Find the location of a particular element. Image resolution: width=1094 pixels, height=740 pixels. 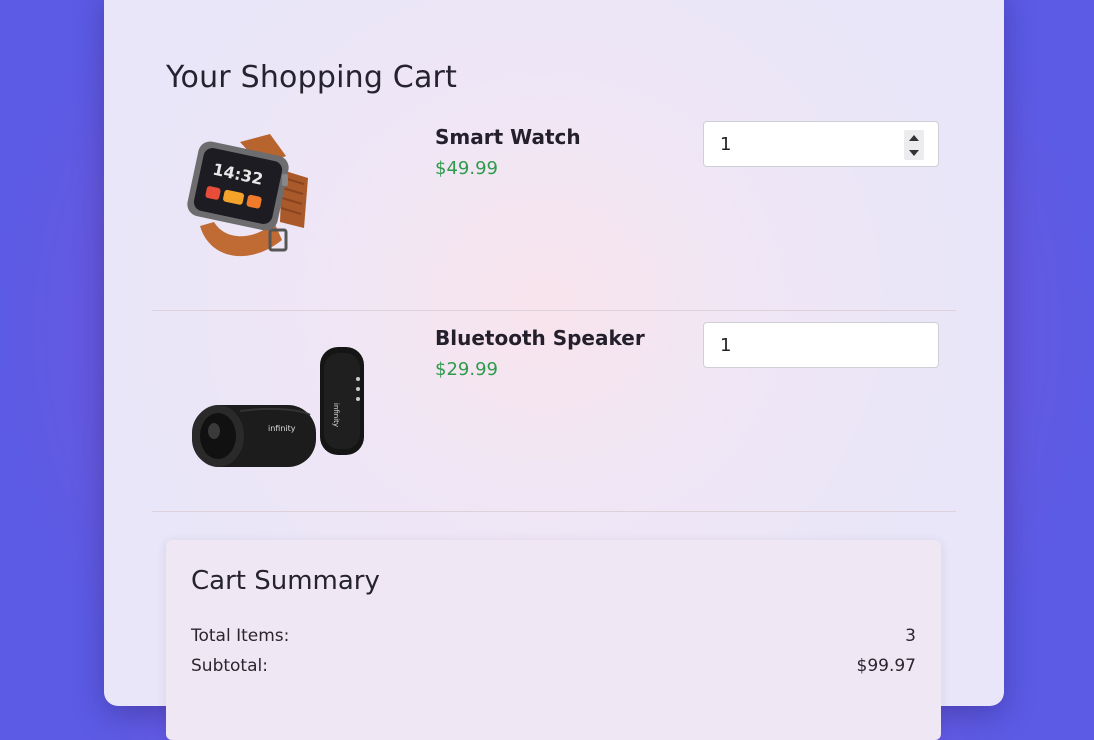

item-name: Smart Watch is located at coordinates (508, 137).